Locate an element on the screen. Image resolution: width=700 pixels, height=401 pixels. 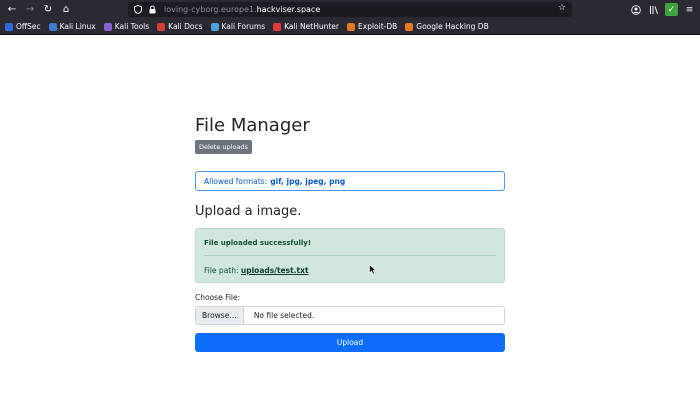
url-prefix: loving-cyborg.europe1. is located at coordinates (210, 9).